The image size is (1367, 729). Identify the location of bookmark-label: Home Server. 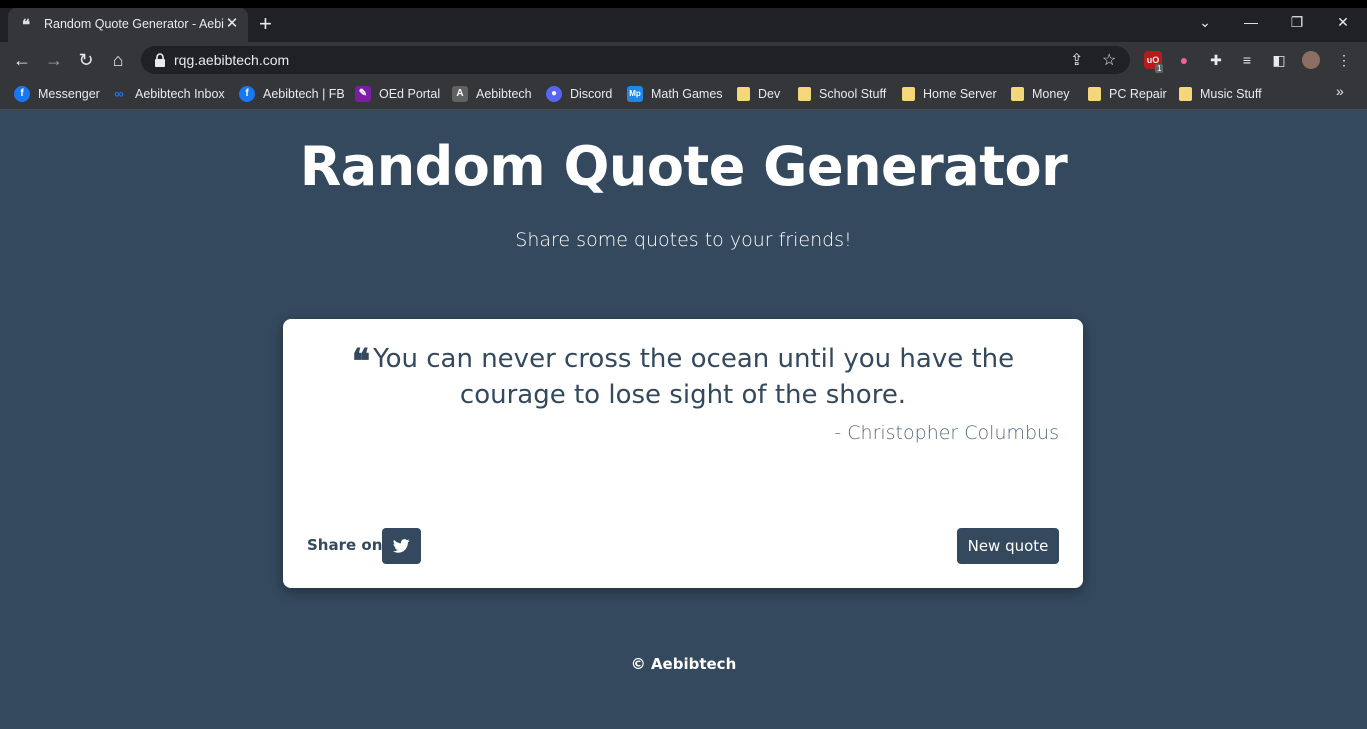
(960, 94).